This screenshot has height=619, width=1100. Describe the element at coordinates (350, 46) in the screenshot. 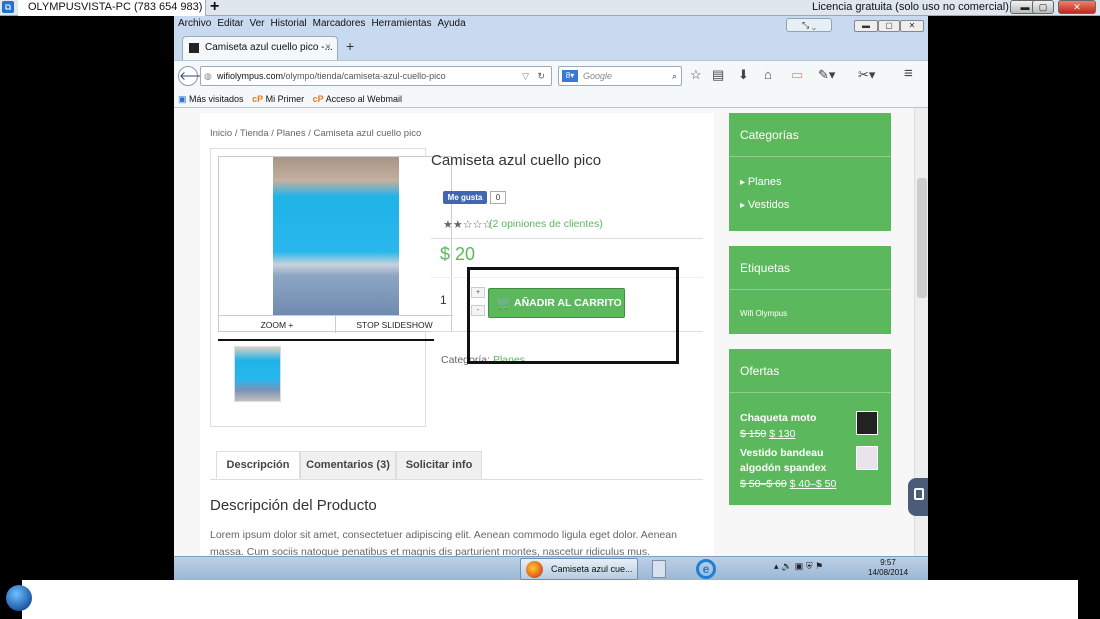

I see `new-tab-button: +` at that location.